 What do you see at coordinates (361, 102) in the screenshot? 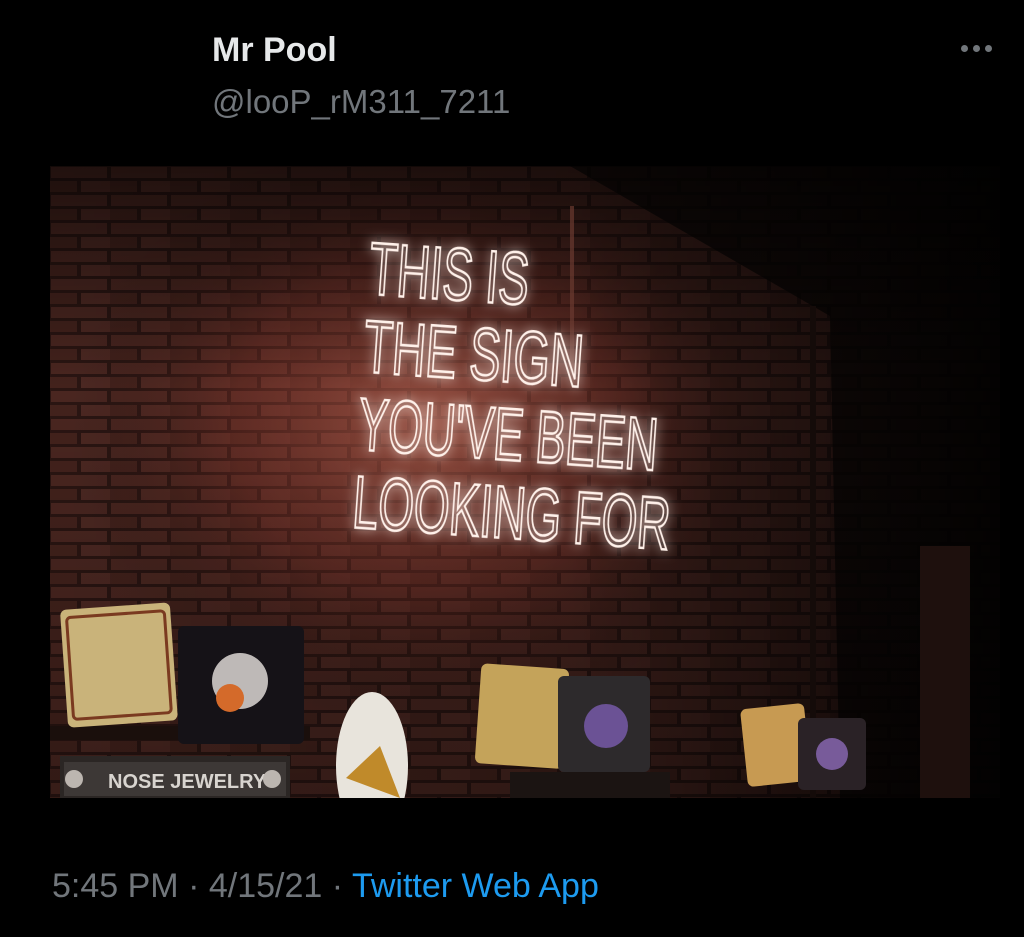
I see `author-handle: @looP_rM311_7211` at bounding box center [361, 102].